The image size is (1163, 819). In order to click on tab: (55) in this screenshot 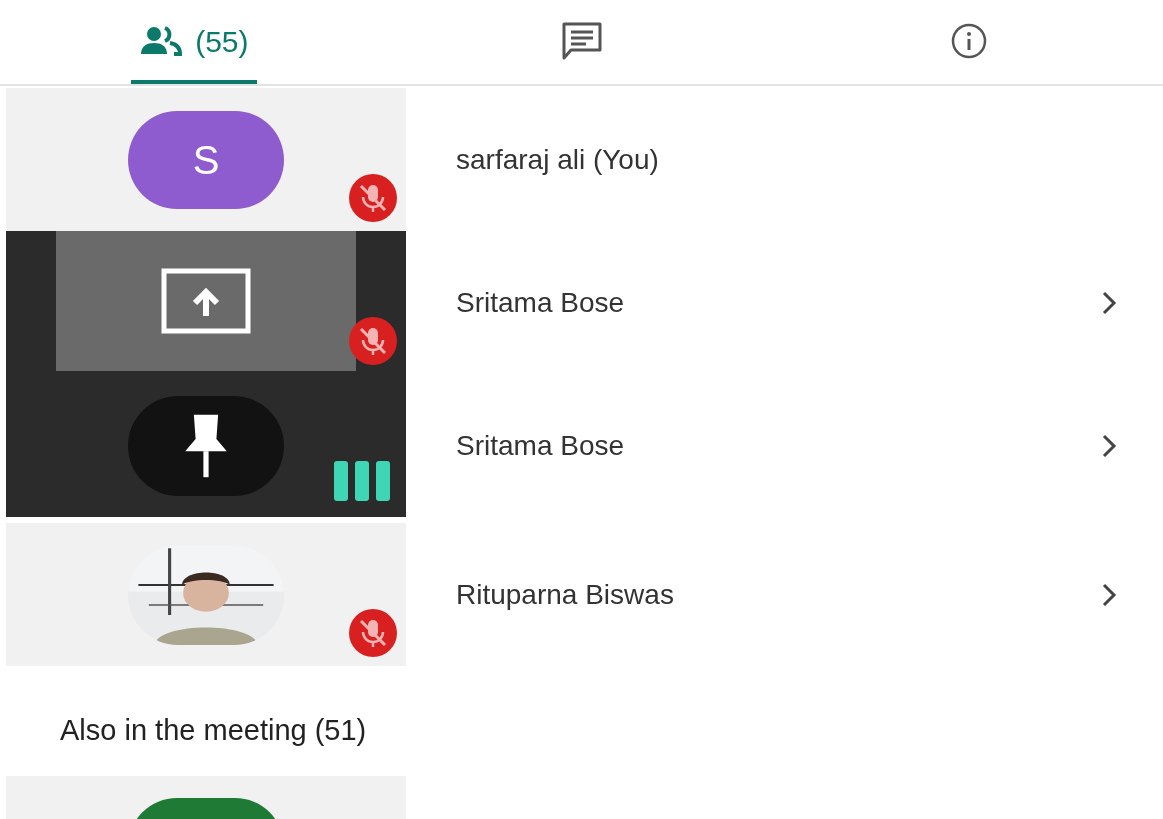, I will do `click(194, 42)`.